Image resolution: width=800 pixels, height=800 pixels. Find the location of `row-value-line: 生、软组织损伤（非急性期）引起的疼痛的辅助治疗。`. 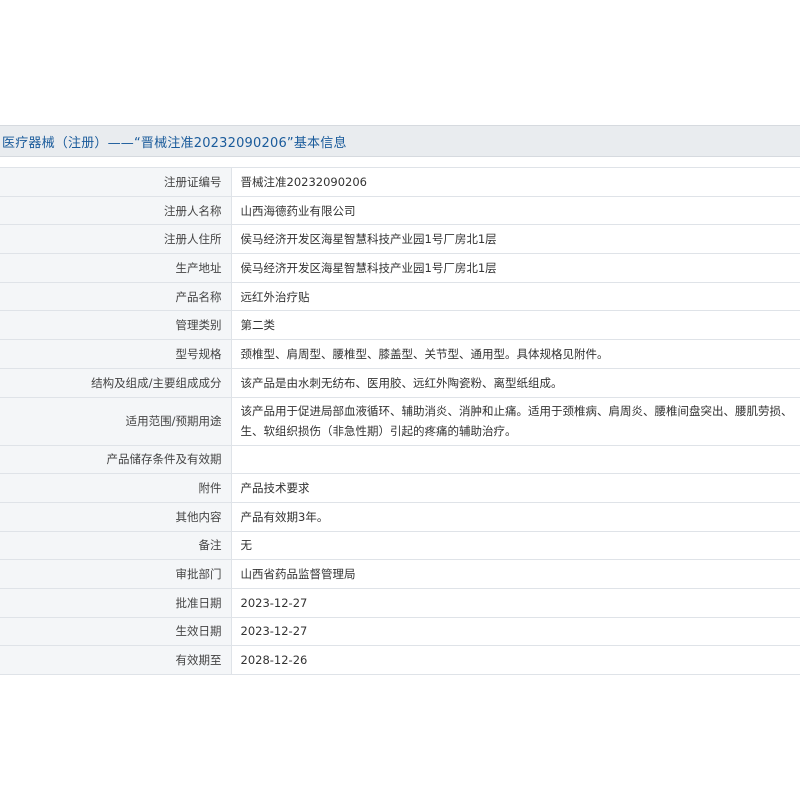

row-value-line: 生、软组织损伤（非急性期）引起的疼痛的辅助治疗。 is located at coordinates (378, 431).